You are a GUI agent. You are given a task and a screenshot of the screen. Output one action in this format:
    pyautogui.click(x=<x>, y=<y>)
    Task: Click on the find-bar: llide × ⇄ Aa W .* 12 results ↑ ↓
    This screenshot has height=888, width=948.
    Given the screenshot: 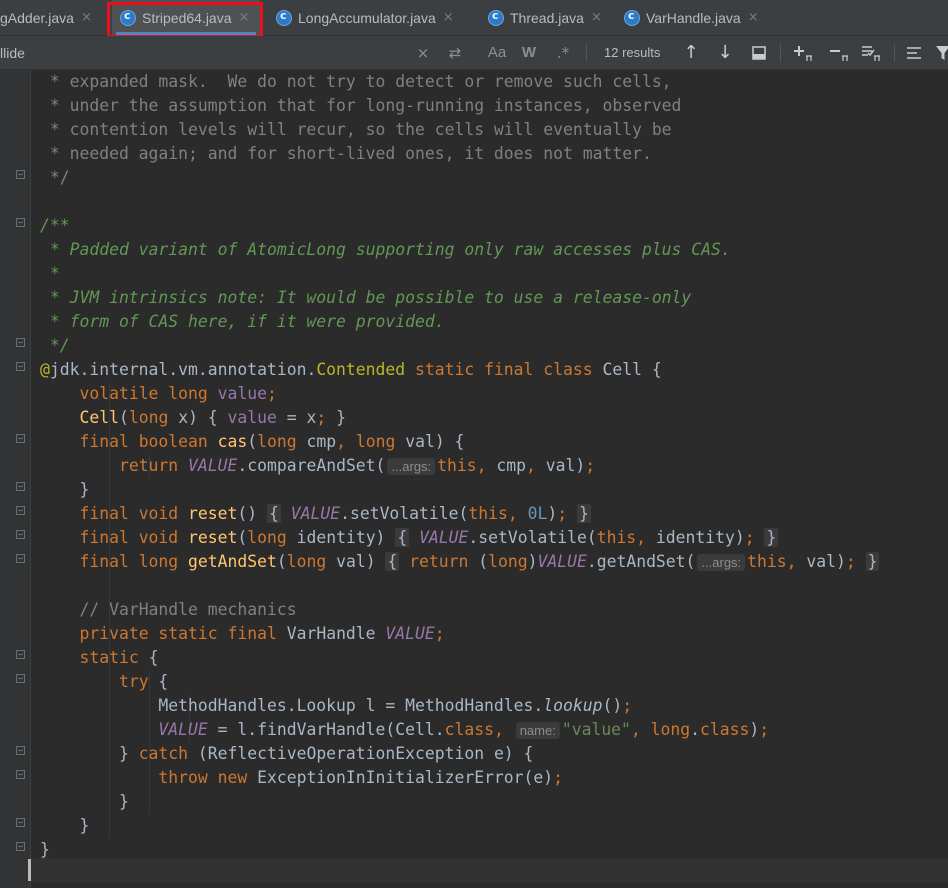 What is the action you would take?
    pyautogui.click(x=474, y=53)
    